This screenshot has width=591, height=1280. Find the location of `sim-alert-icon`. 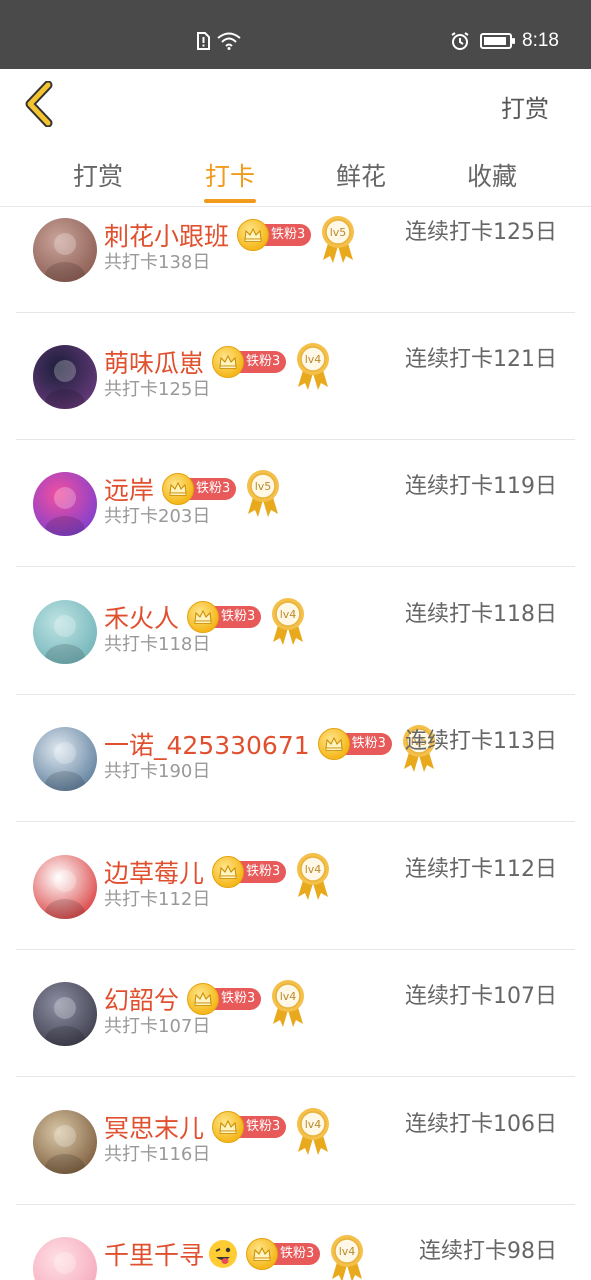

sim-alert-icon is located at coordinates (203, 41).